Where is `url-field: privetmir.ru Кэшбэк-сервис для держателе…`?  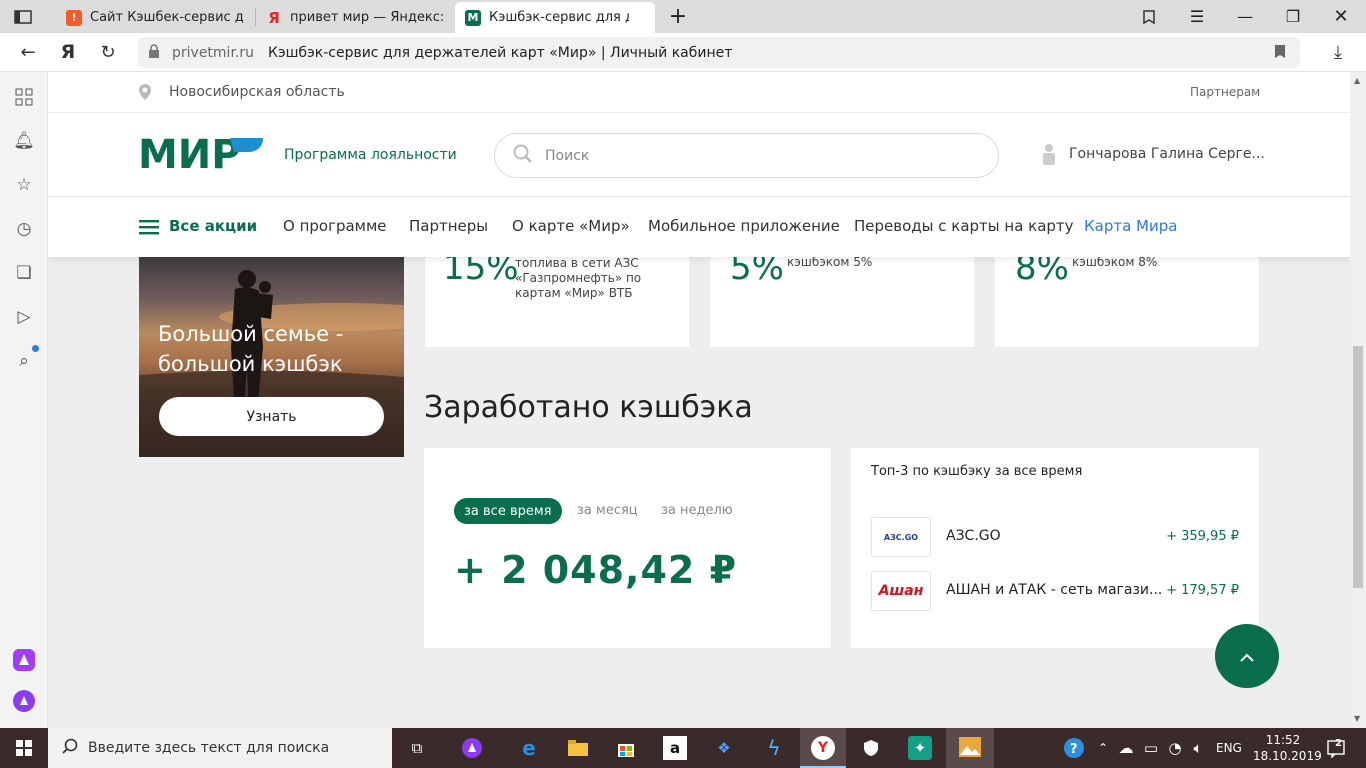
url-field: privetmir.ru Кэшбэк-сервис для держателе… is located at coordinates (719, 52).